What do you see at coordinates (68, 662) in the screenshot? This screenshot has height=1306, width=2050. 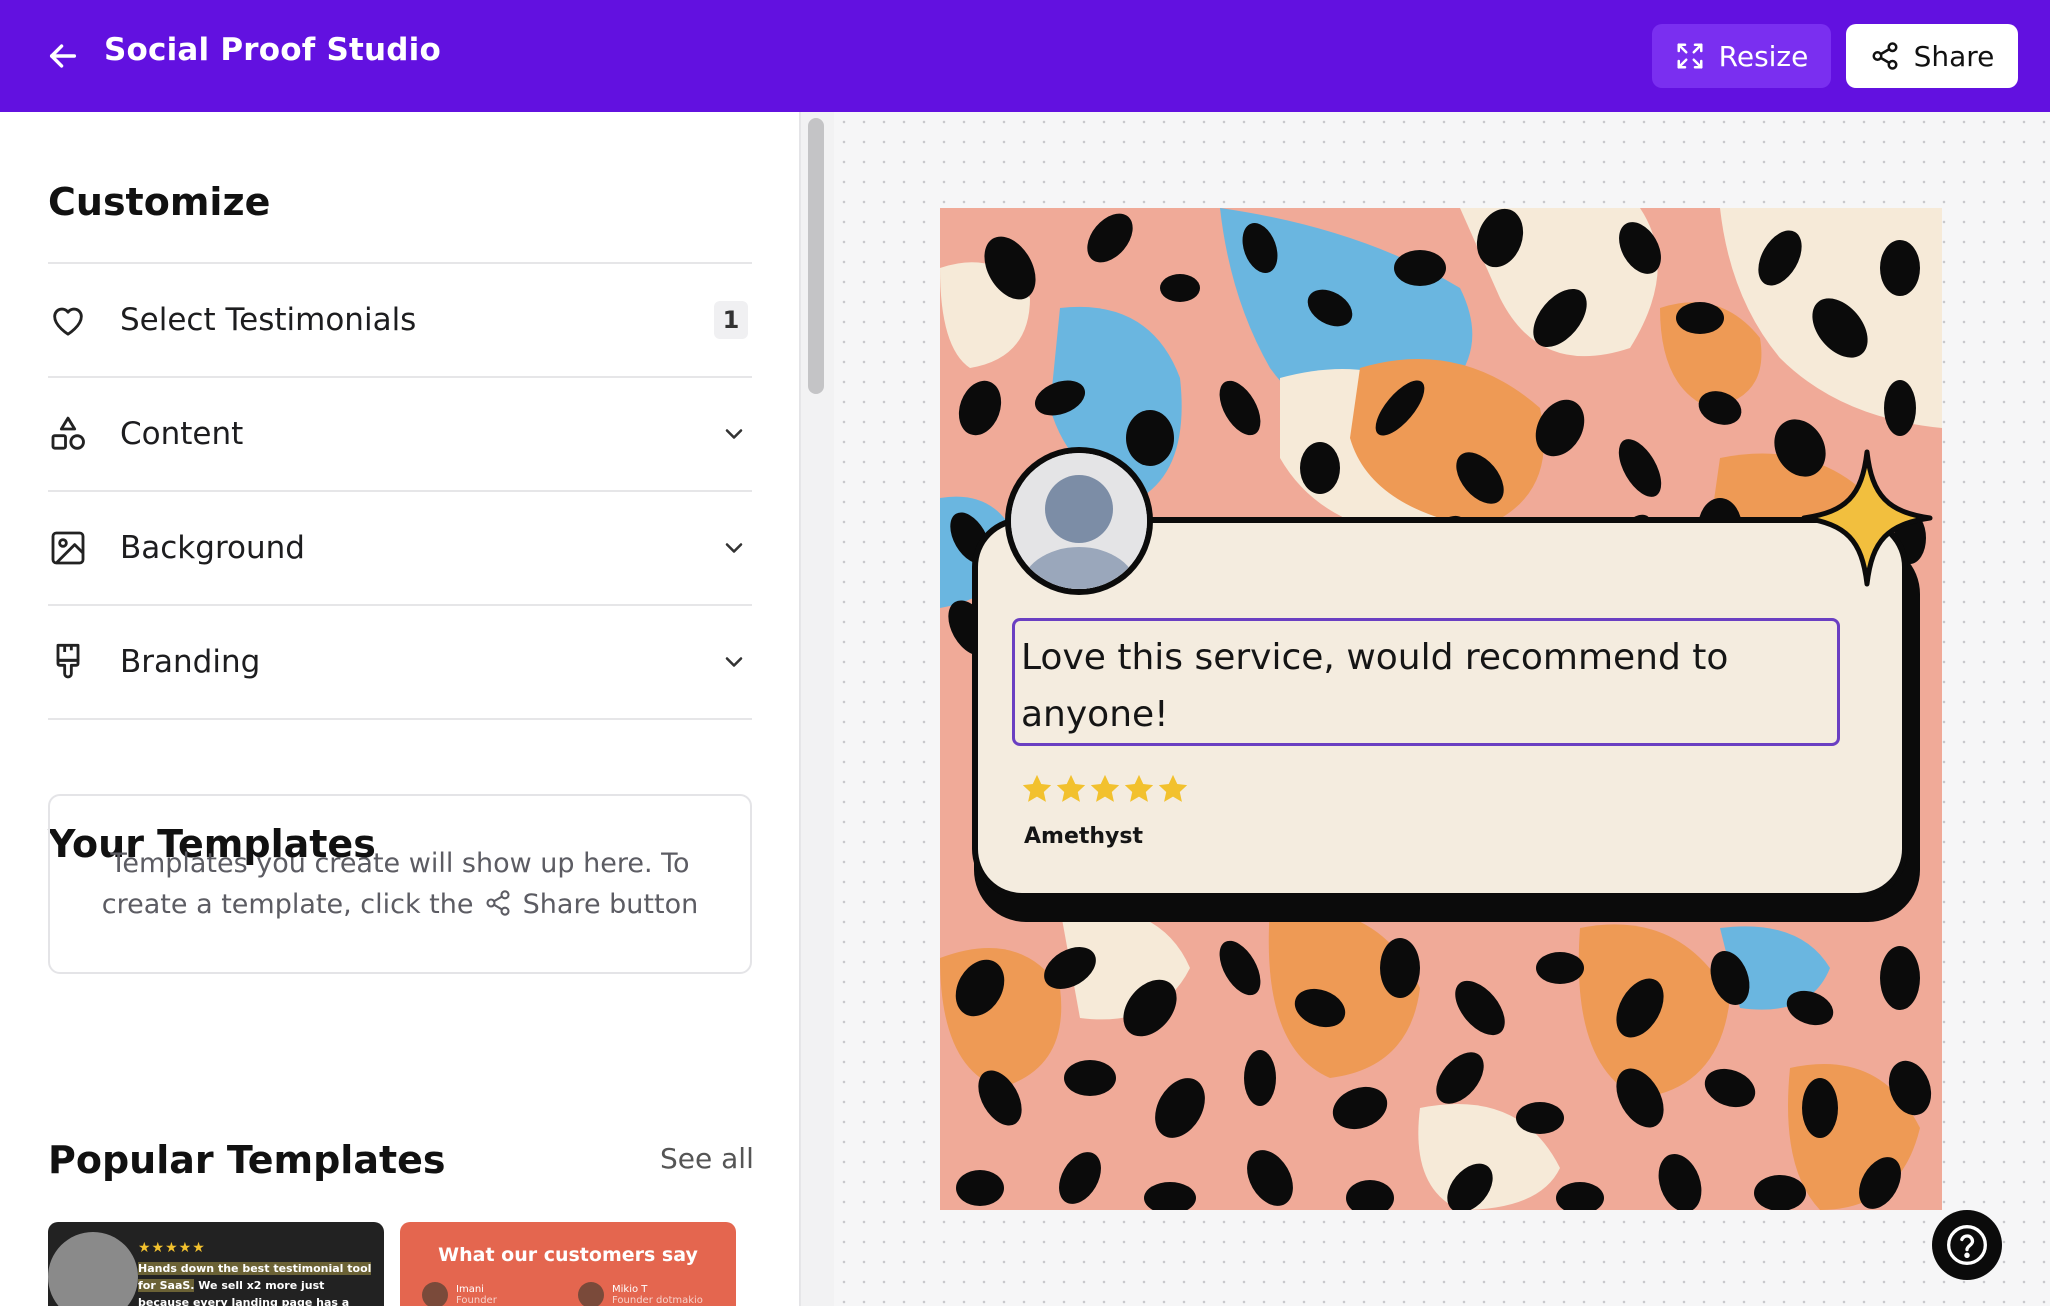 I see `paintbrush-icon` at bounding box center [68, 662].